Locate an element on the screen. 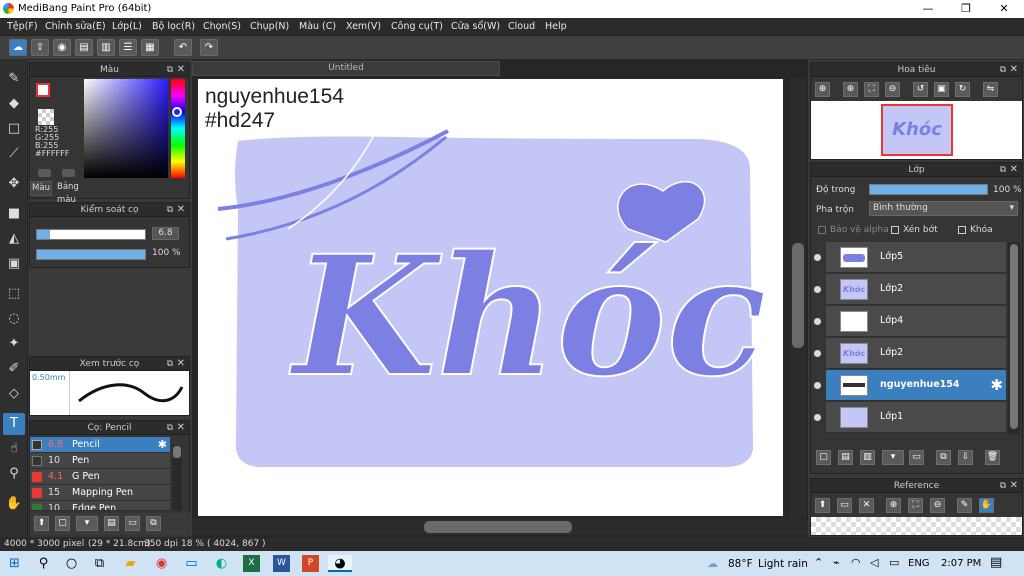 This screenshot has width=1024, height=576. add-brush-icon: ⬆ is located at coordinates (41, 523).